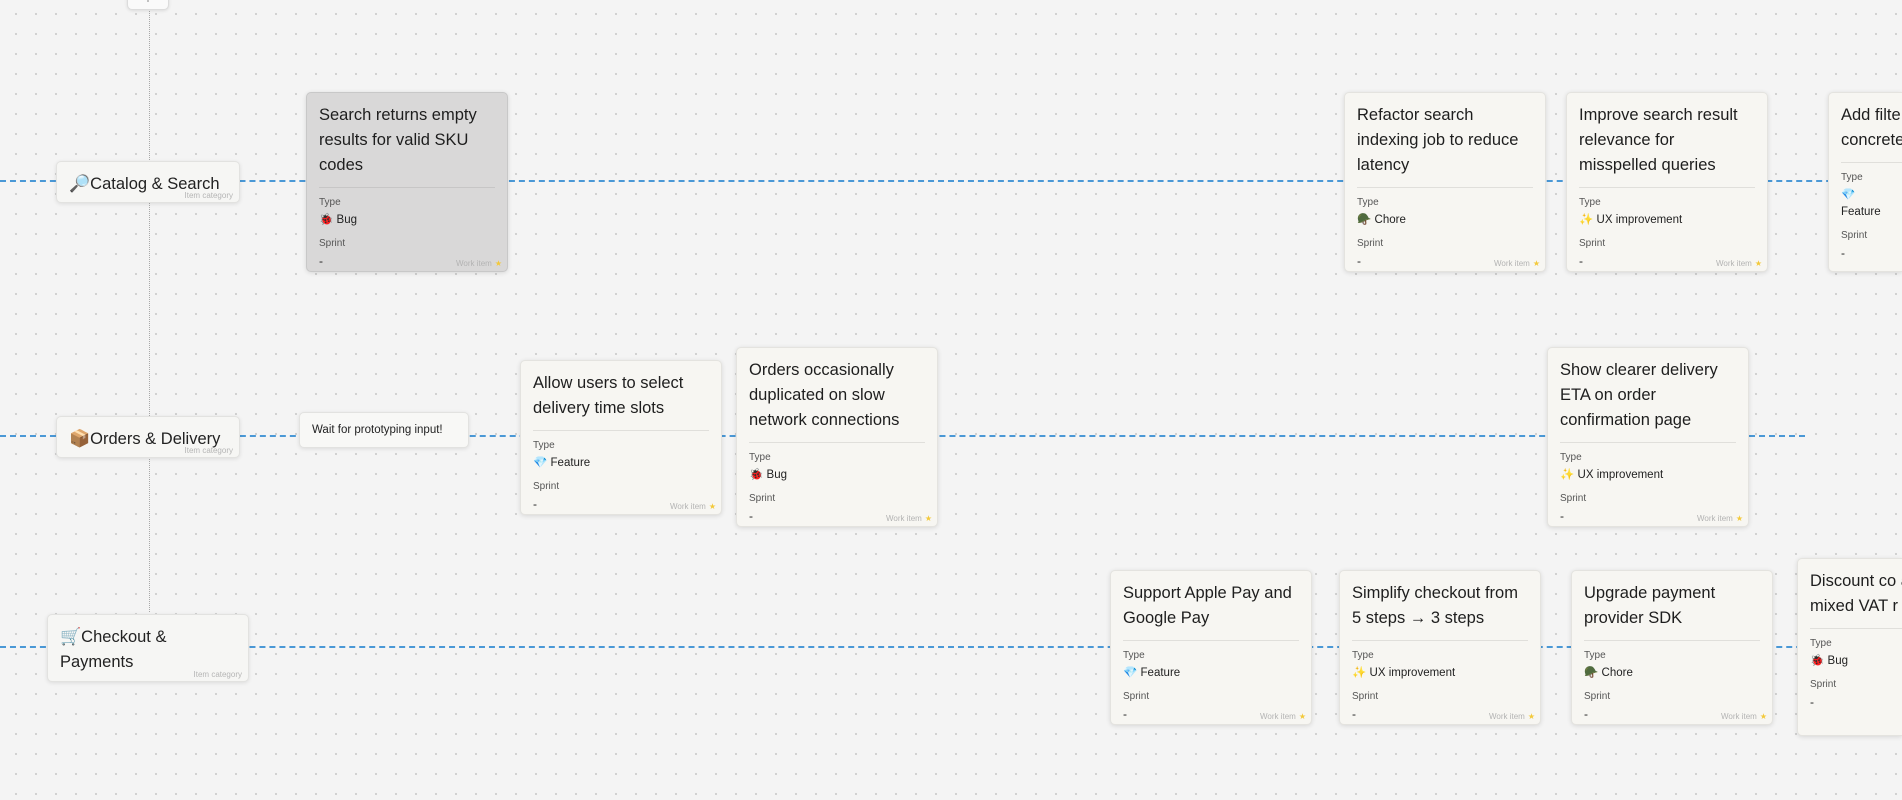 This screenshot has width=1902, height=800. I want to click on card-title: Add filte type (we concrete, so click(1871, 133).